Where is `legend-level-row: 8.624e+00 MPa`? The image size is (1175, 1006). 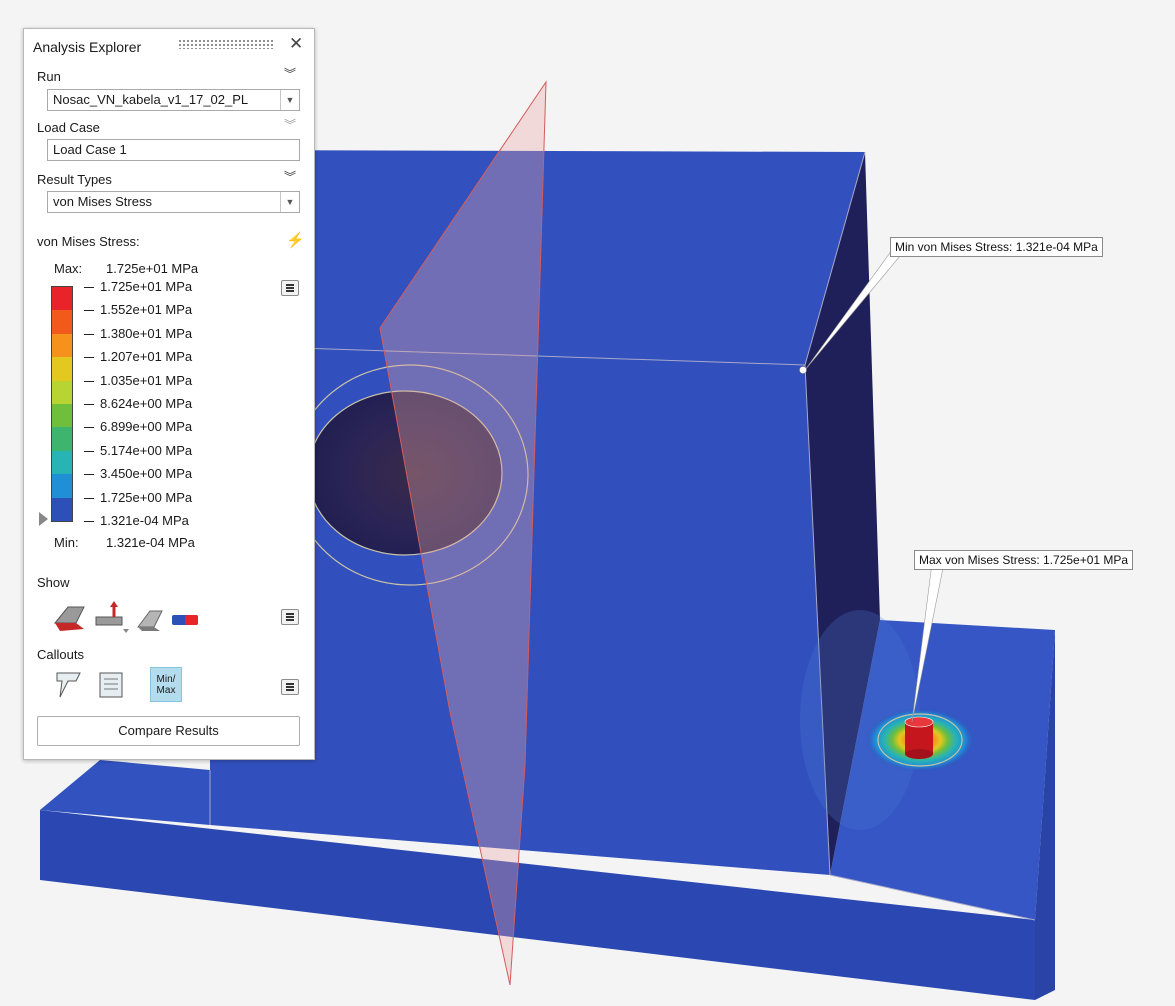 legend-level-row: 8.624e+00 MPa is located at coordinates (138, 403).